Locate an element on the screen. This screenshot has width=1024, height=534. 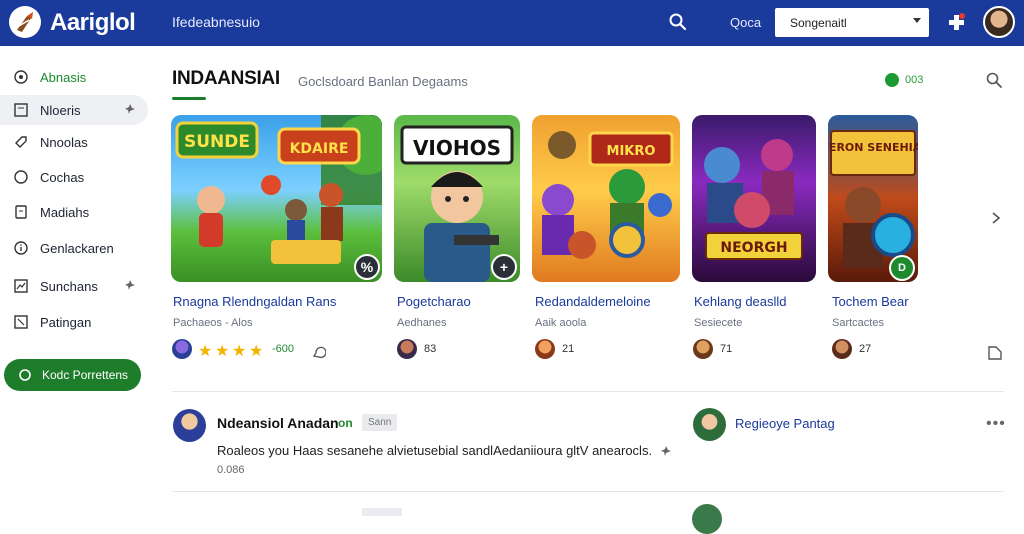
info-icon is located at coordinates (21, 248).